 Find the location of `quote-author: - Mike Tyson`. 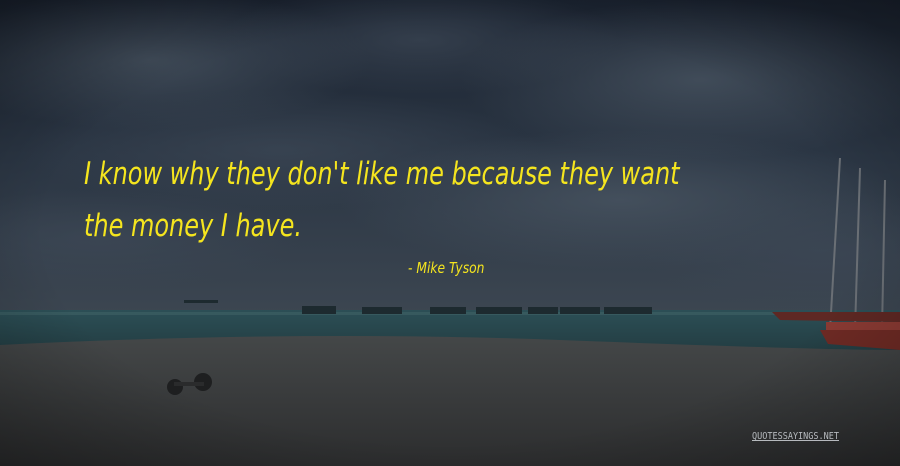

quote-author: - Mike Tyson is located at coordinates (446, 268).